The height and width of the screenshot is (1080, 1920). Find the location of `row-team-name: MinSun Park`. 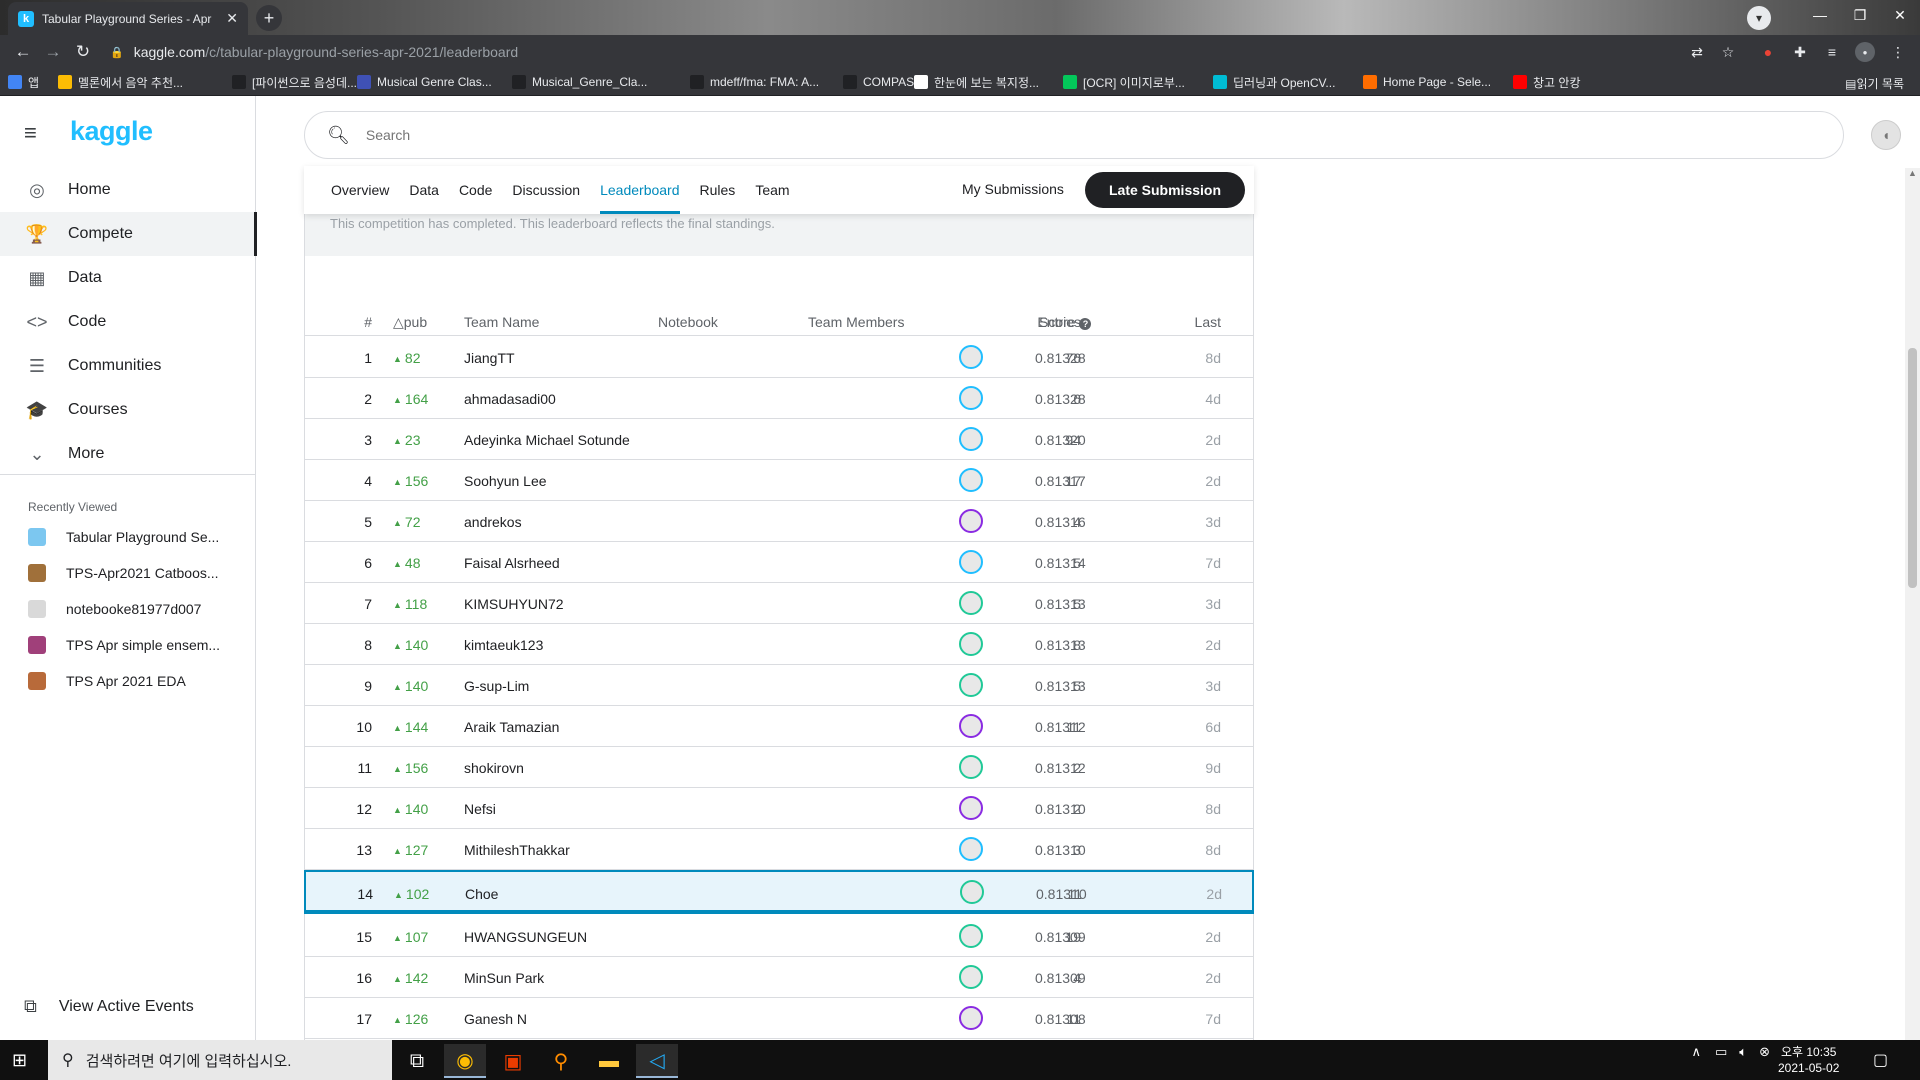

row-team-name: MinSun Park is located at coordinates (504, 978).